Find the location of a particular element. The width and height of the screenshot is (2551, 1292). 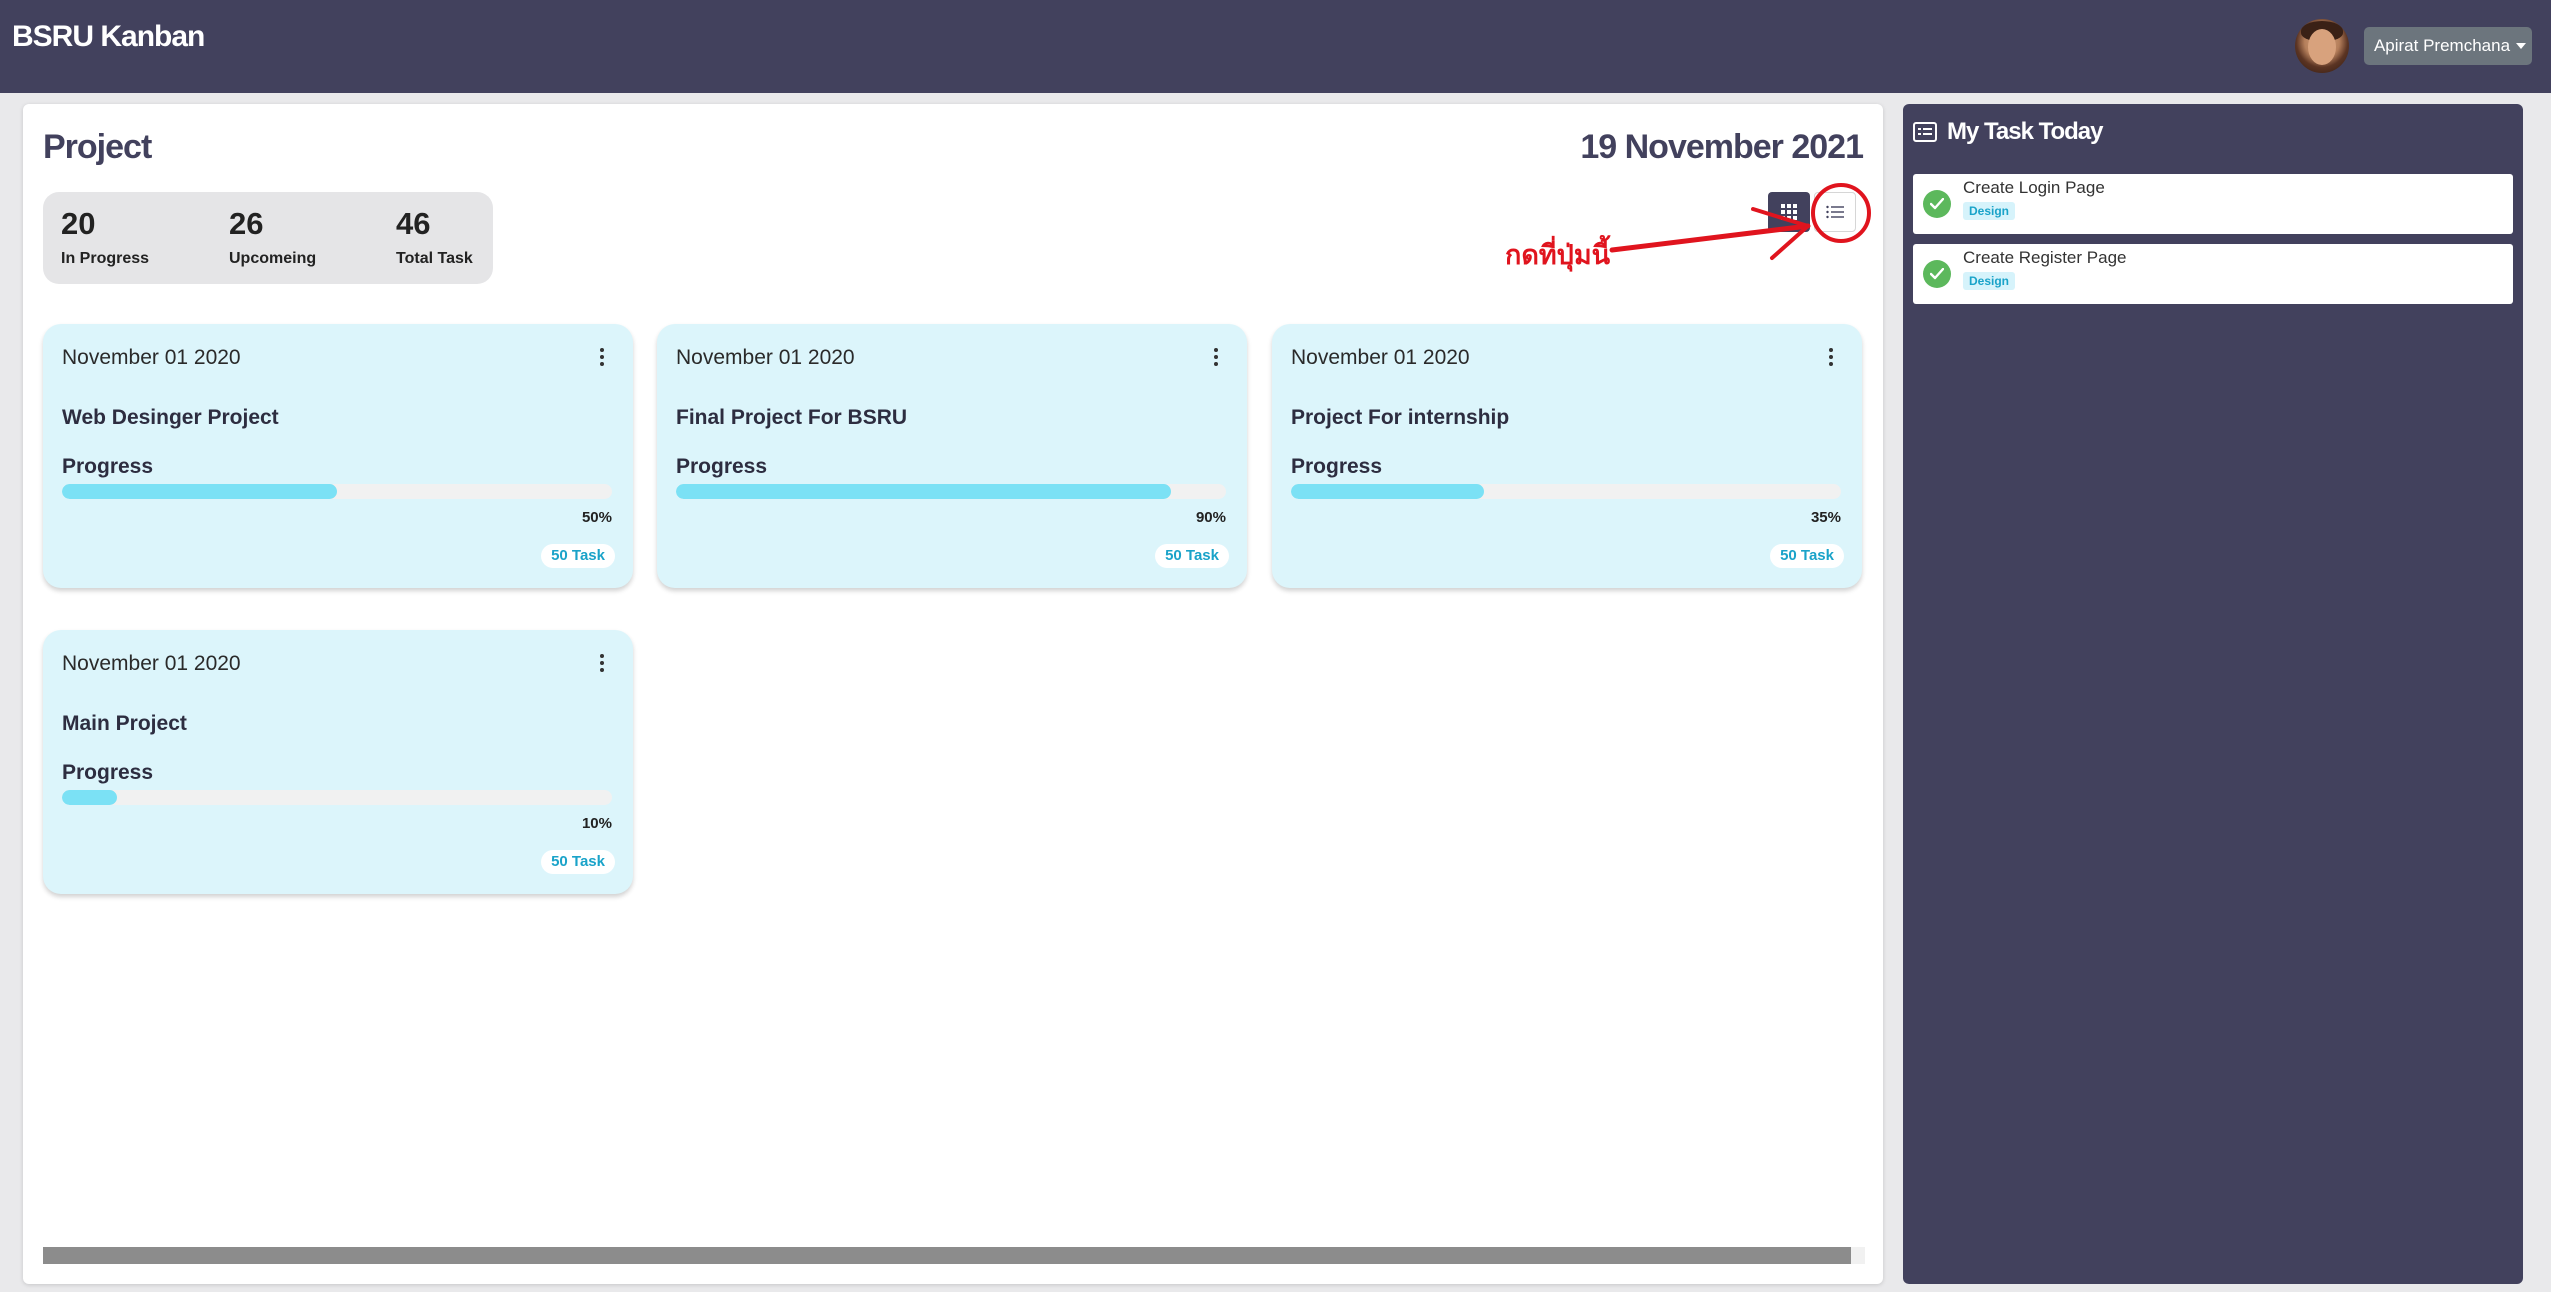

task-list-icon is located at coordinates (1925, 132).